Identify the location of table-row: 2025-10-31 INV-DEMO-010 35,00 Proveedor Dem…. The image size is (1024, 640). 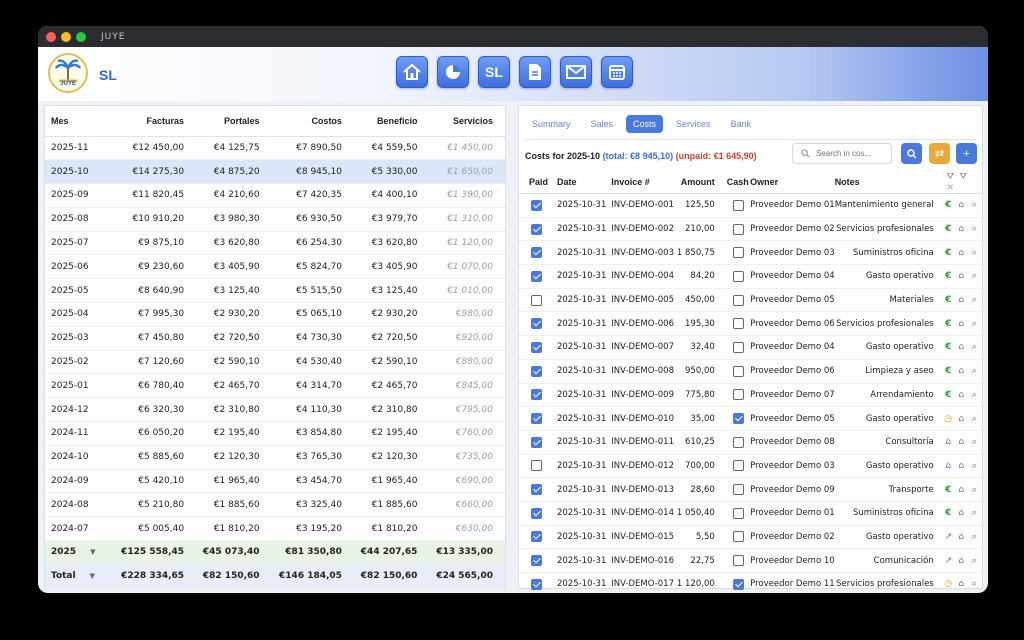
(750, 418).